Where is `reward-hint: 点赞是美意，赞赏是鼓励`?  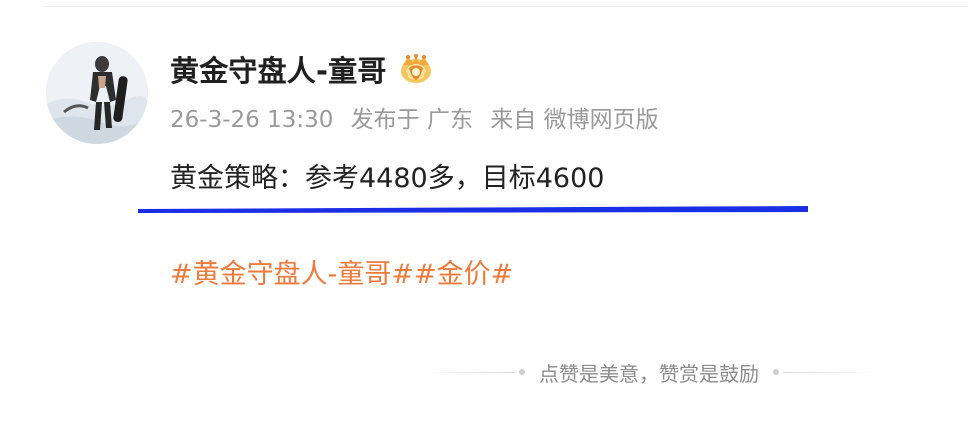
reward-hint: 点赞是美意，赞赏是鼓励 is located at coordinates (649, 372).